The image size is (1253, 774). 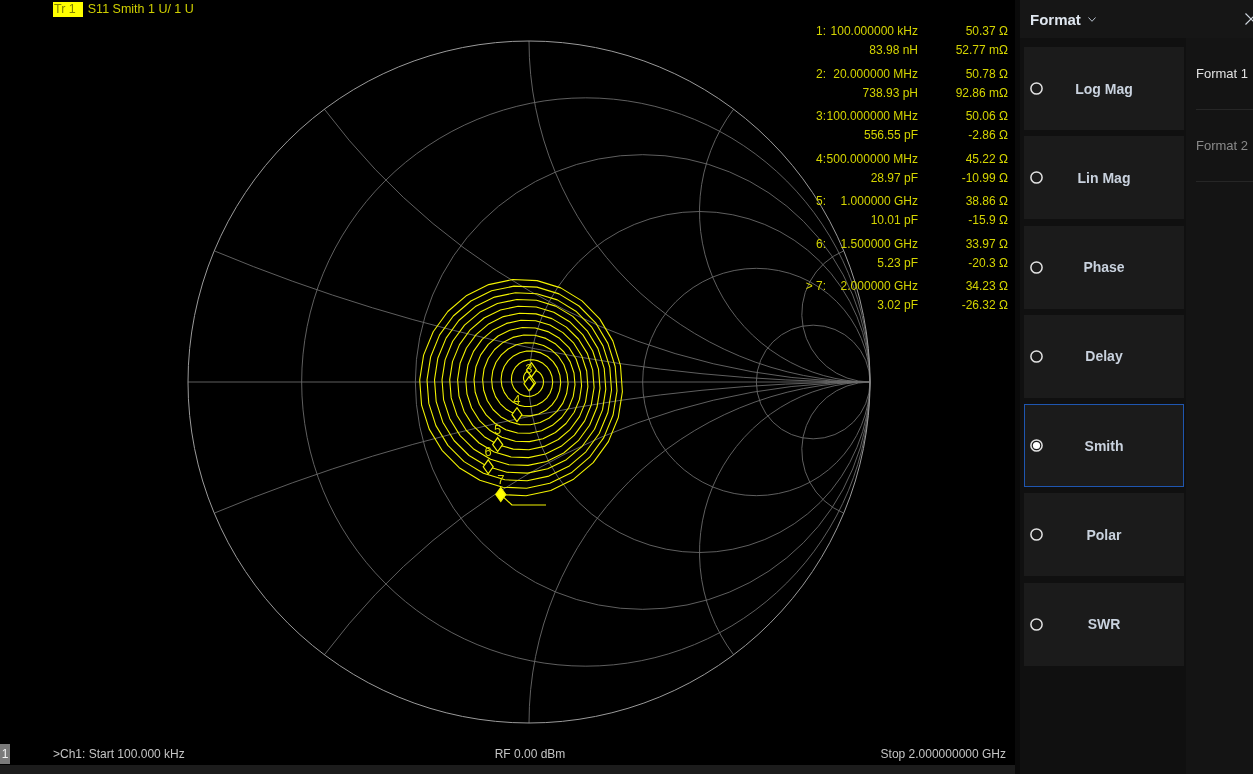 What do you see at coordinates (988, 263) in the screenshot?
I see `marker-reactance: -20.3 Ω` at bounding box center [988, 263].